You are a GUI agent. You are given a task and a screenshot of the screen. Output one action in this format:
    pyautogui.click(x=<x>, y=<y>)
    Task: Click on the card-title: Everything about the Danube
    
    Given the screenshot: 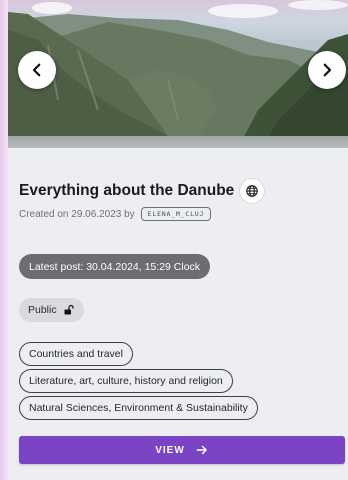 What is the action you would take?
    pyautogui.click(x=126, y=191)
    